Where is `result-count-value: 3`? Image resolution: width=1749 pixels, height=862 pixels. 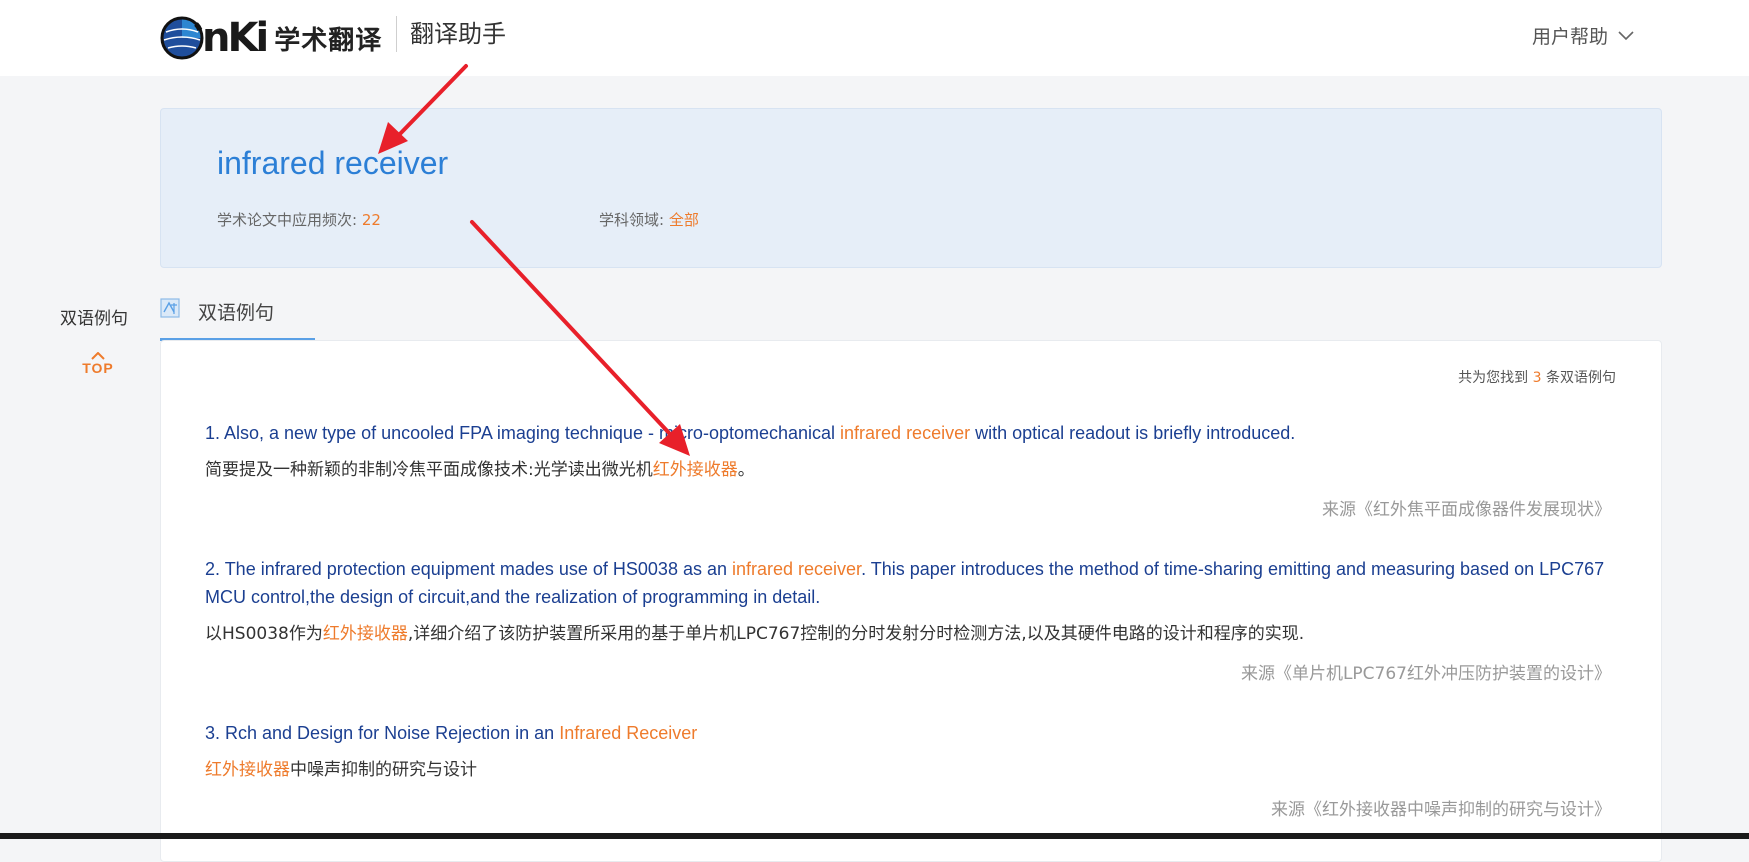
result-count-value: 3 is located at coordinates (1537, 378).